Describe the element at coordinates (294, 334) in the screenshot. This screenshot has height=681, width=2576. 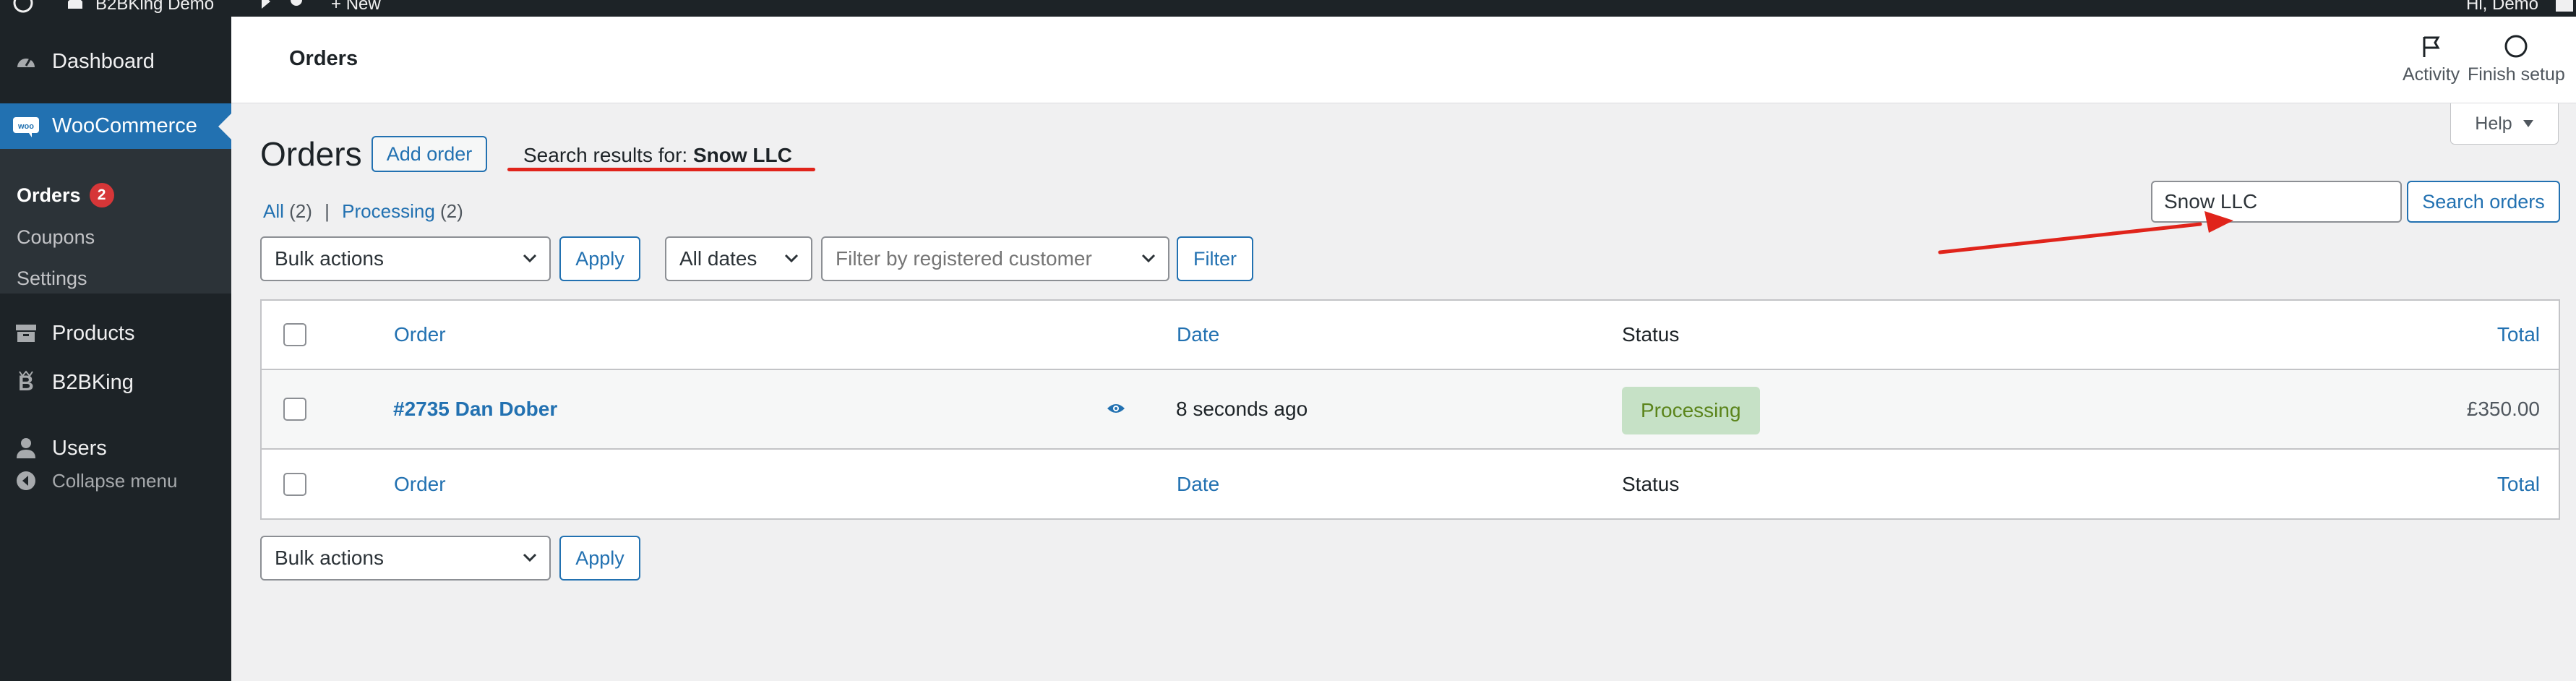
I see `select-all-checkbox` at that location.